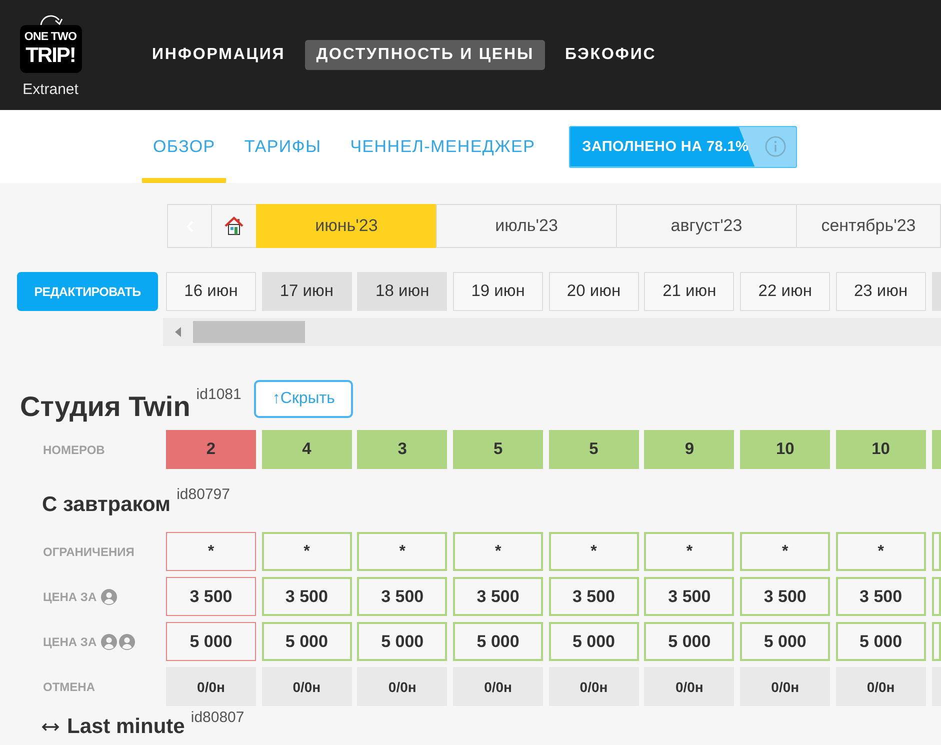 This screenshot has height=745, width=941. I want to click on nav-item: БЭКОФИС, so click(611, 55).